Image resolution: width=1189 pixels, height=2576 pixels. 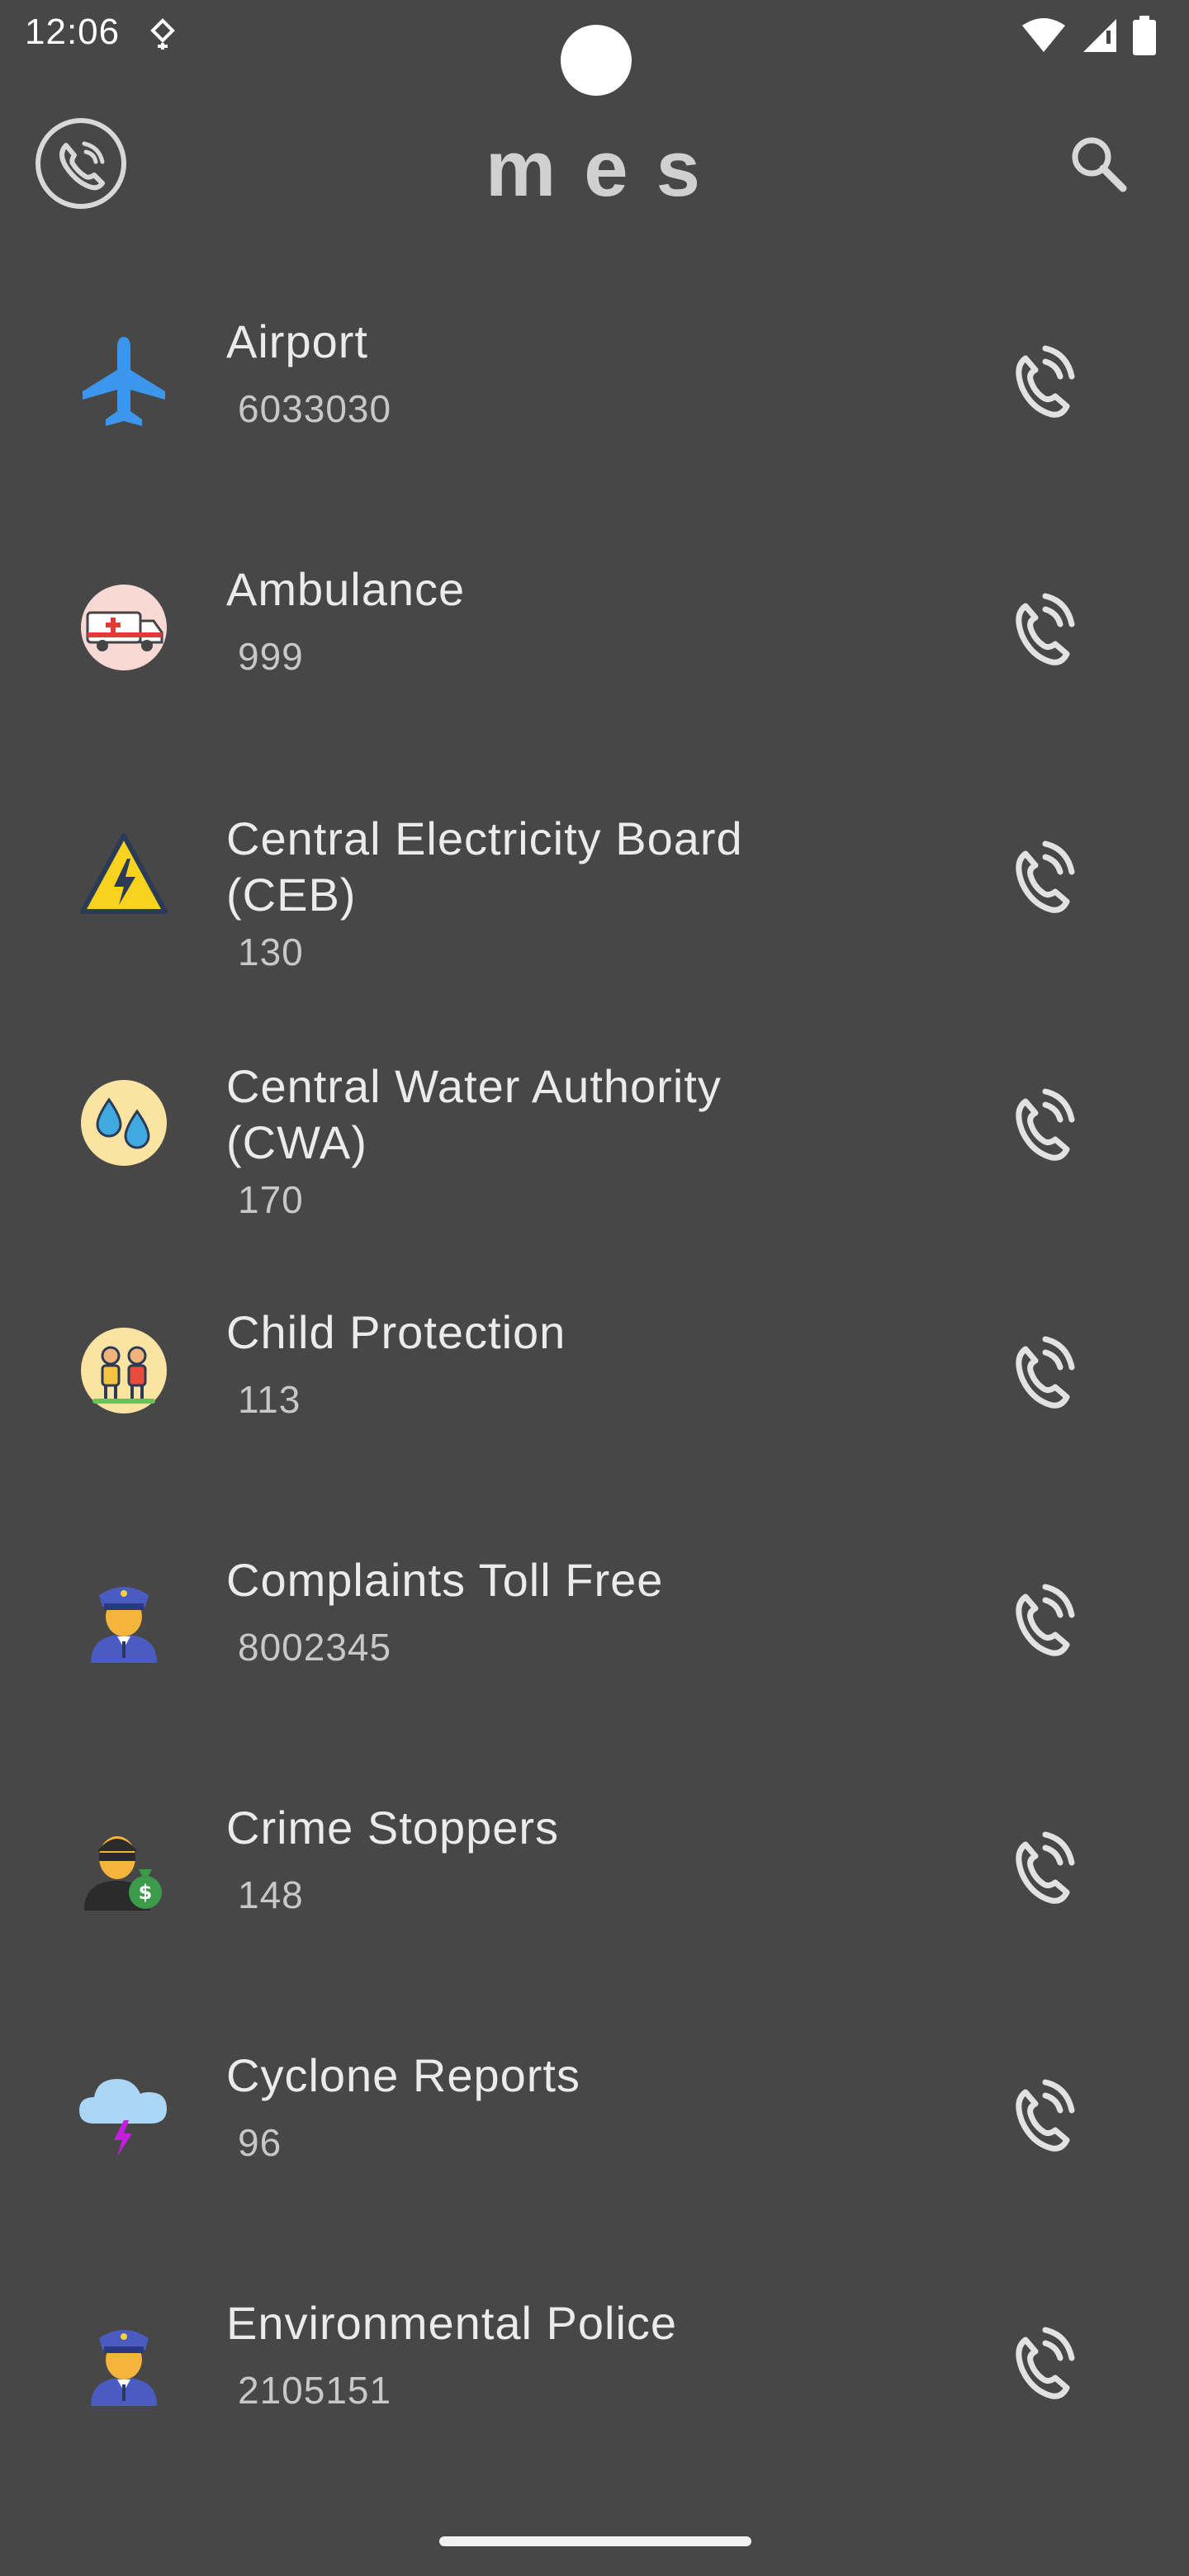 What do you see at coordinates (315, 408) in the screenshot?
I see `contact-number: 6033030` at bounding box center [315, 408].